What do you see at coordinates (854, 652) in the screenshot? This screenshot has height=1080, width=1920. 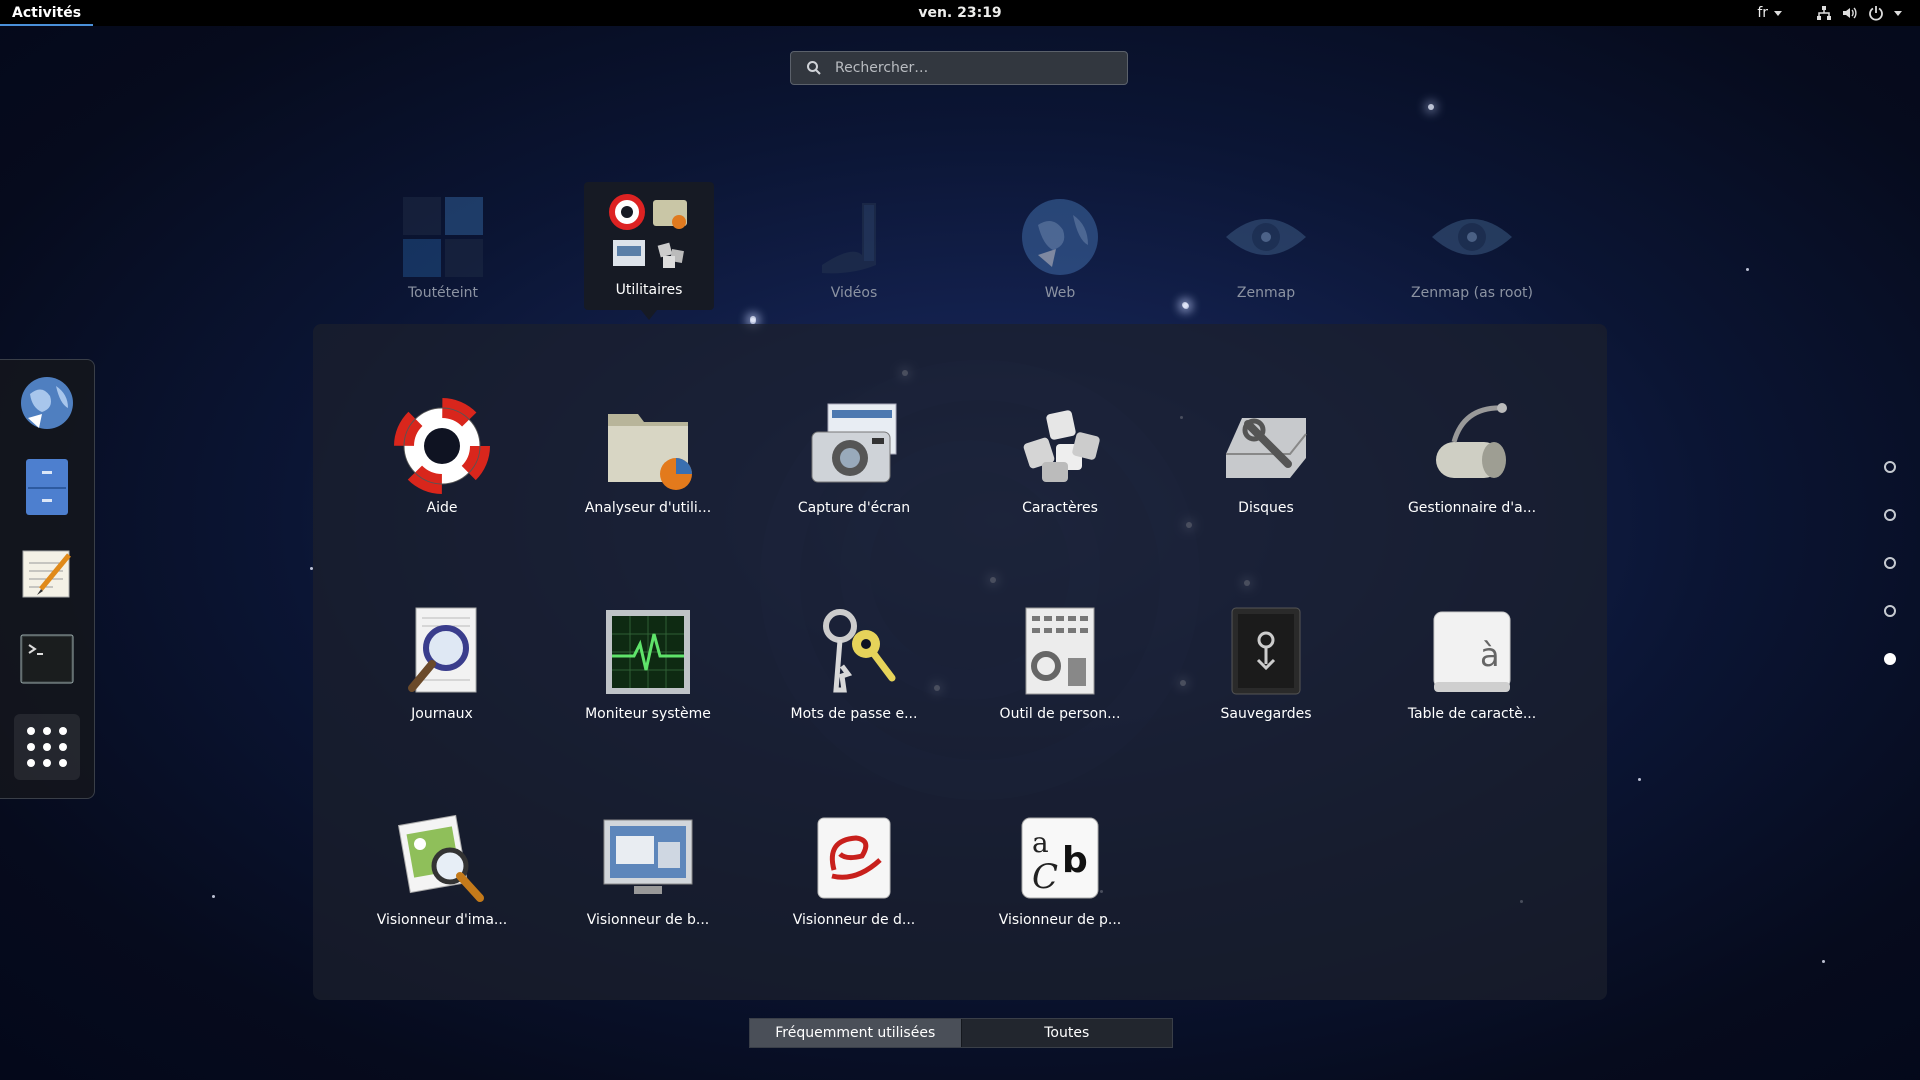 I see `keys-icon` at bounding box center [854, 652].